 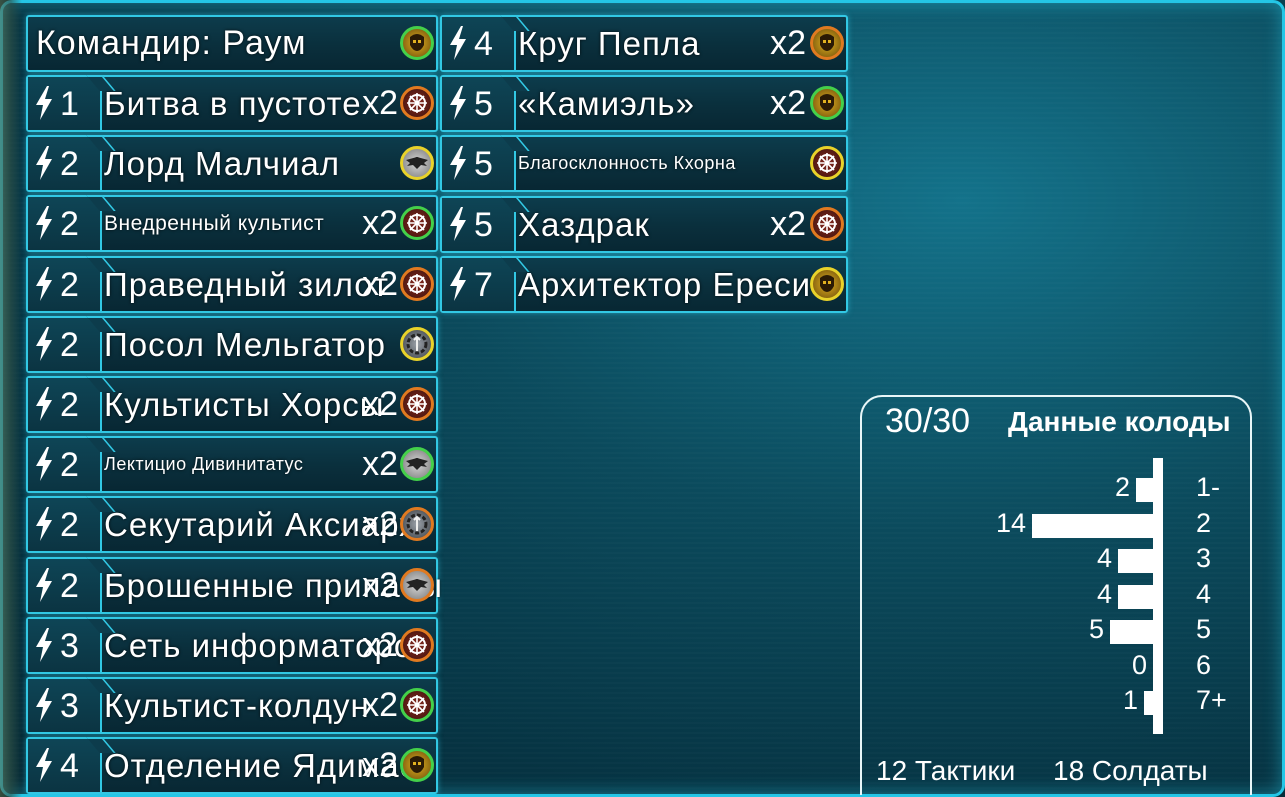 I want to click on card-name: Битва в пустоте, so click(x=233, y=103).